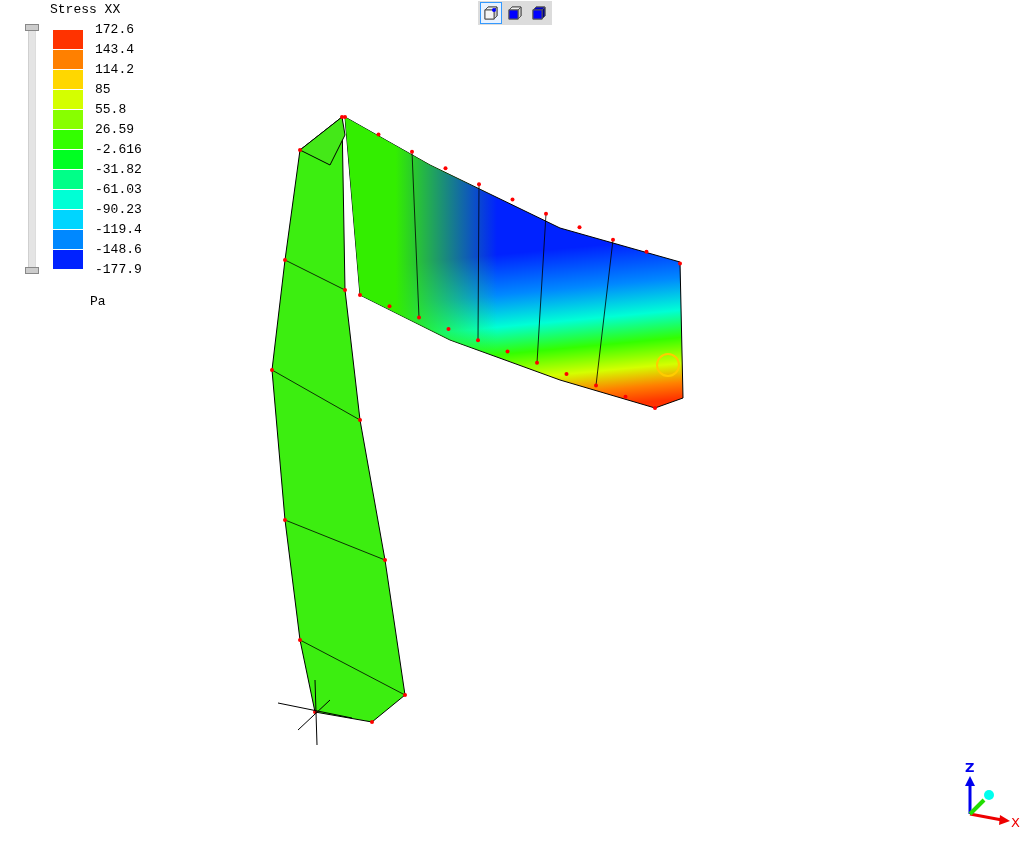 Image resolution: width=1032 pixels, height=861 pixels. I want to click on axis-triad-drawing, so click(987, 800).